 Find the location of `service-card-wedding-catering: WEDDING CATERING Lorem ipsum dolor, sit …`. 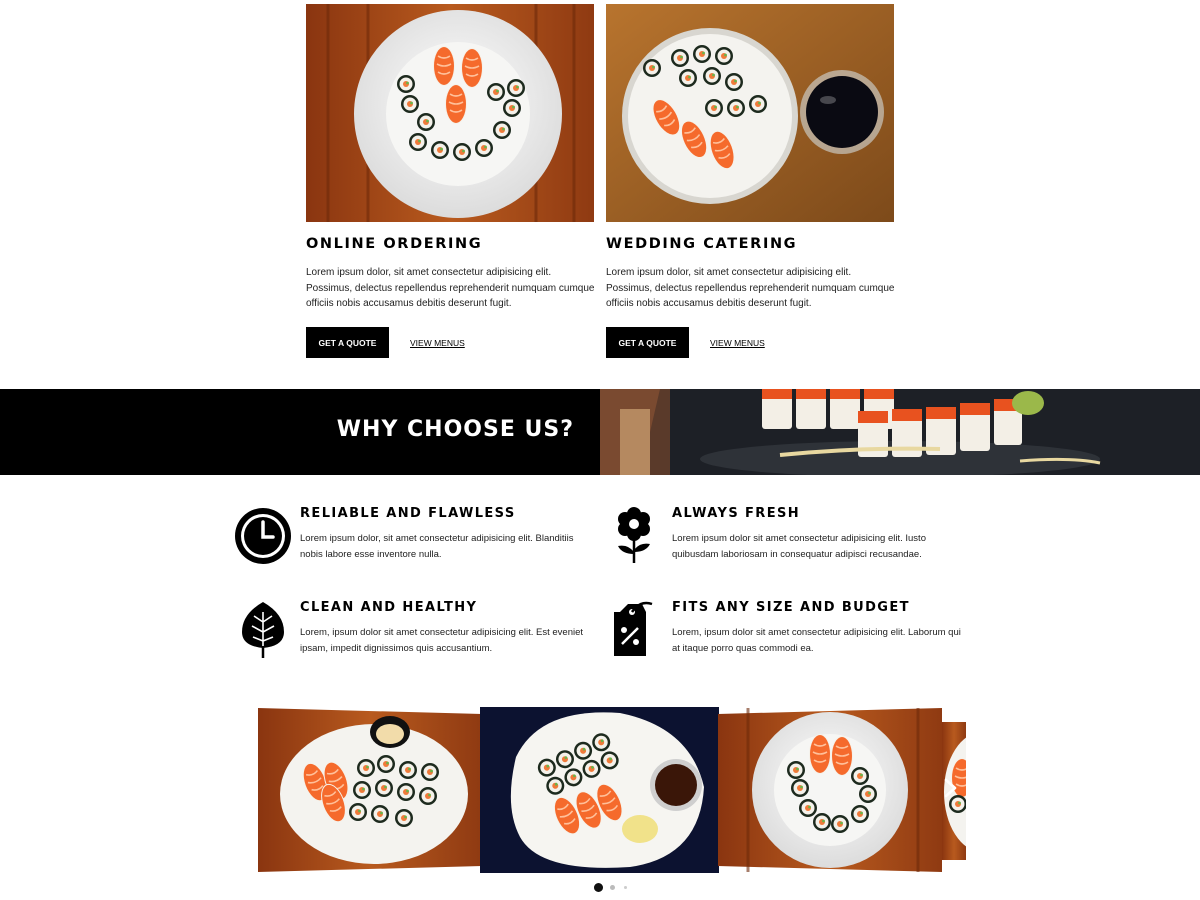

service-card-wedding-catering: WEDDING CATERING Lorem ipsum dolor, sit … is located at coordinates (750, 181).